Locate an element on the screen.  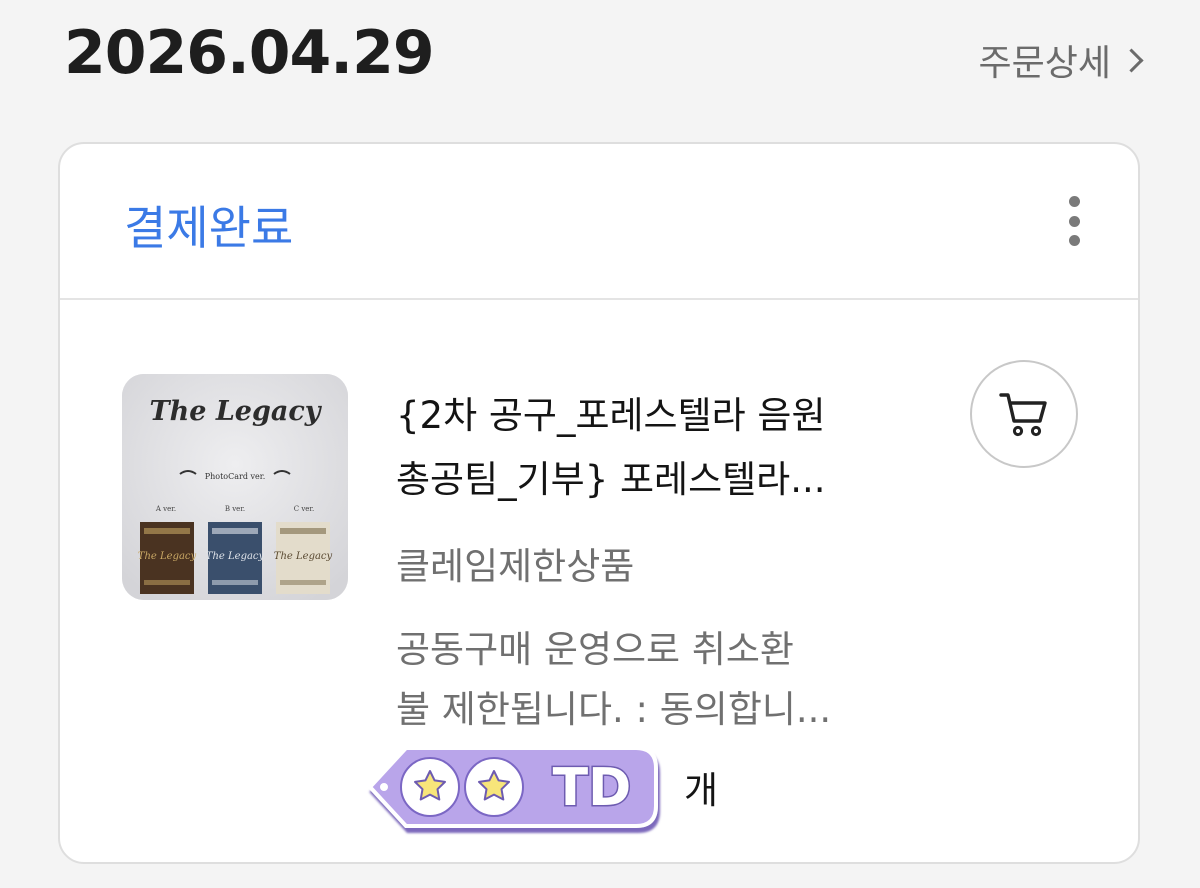
order-detail-label: 주문상세 is located at coordinates (1044, 63).